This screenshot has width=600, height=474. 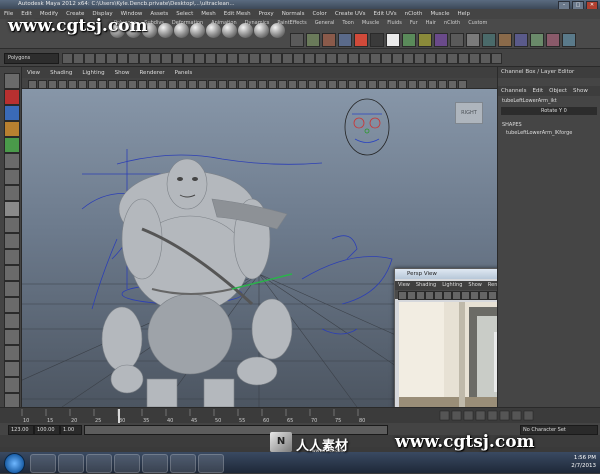 What do you see at coordinates (187, 23) in the screenshot?
I see `shelf-tab-deformation: Deformation` at bounding box center [187, 23].